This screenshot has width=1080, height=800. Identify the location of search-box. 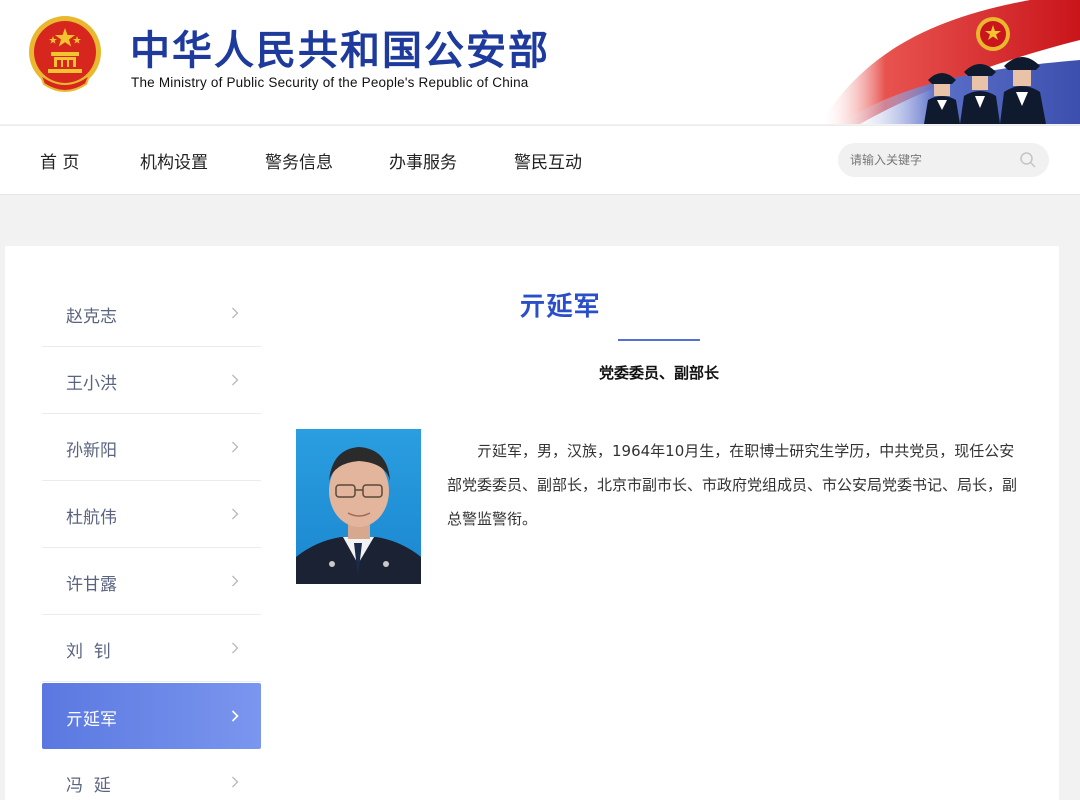
(943, 160).